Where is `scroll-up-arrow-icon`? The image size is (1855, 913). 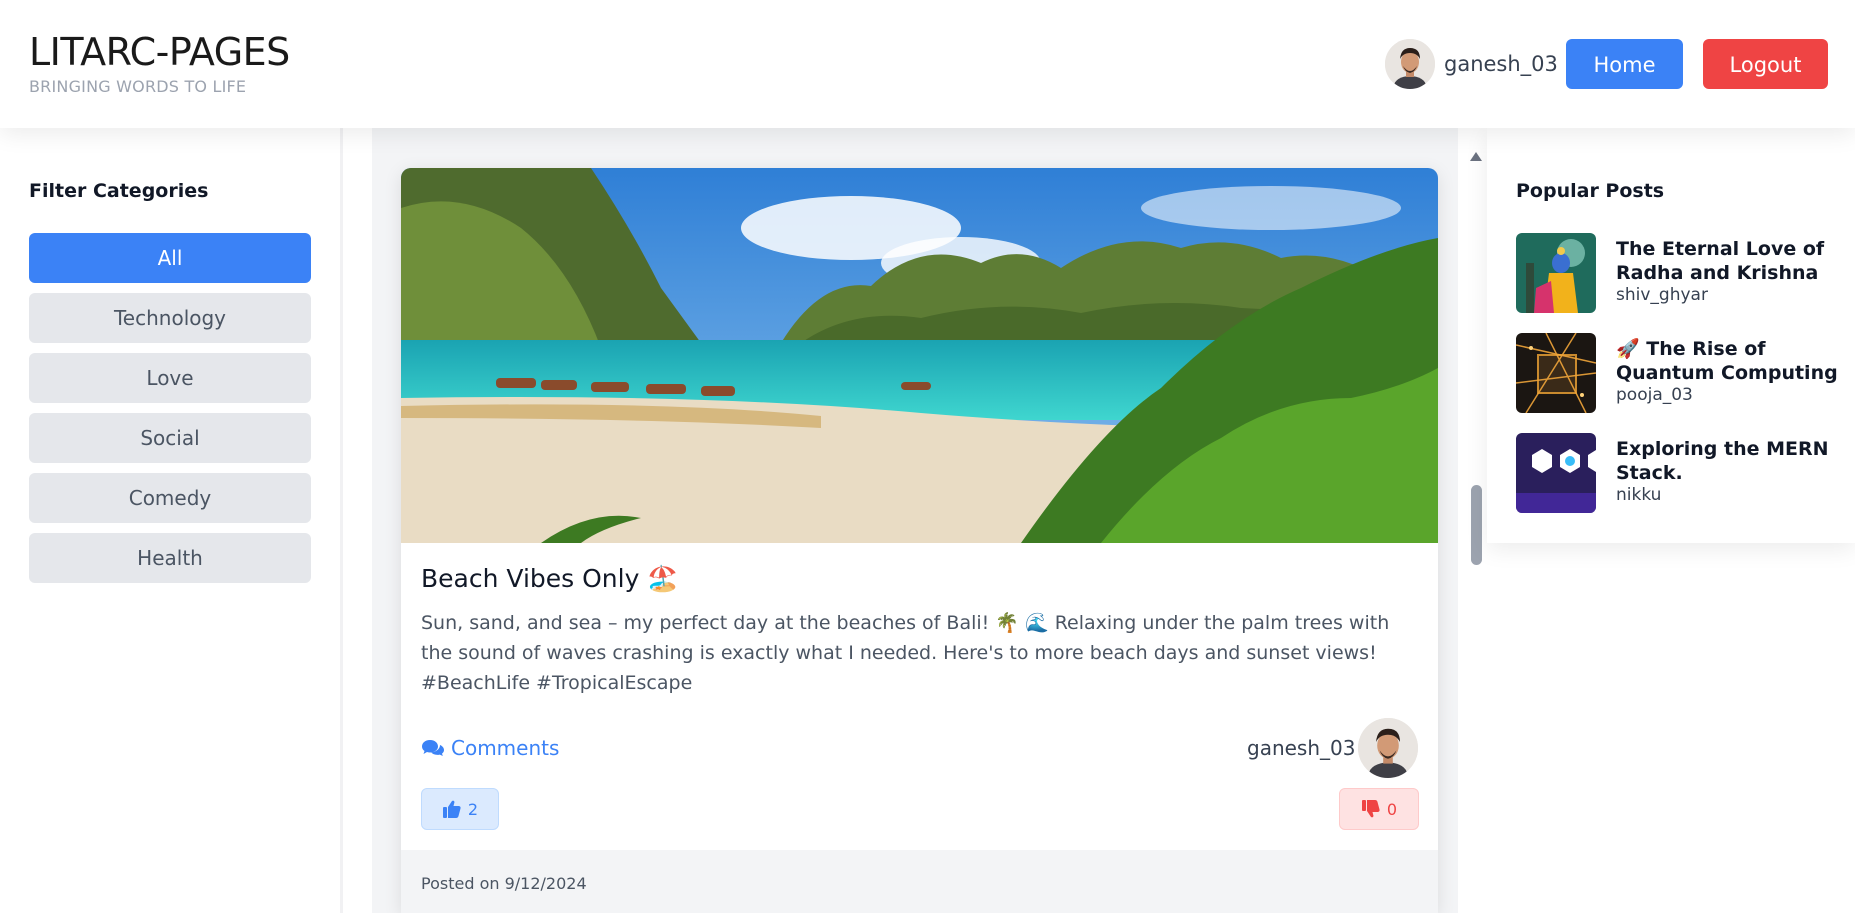
scroll-up-arrow-icon is located at coordinates (1476, 156).